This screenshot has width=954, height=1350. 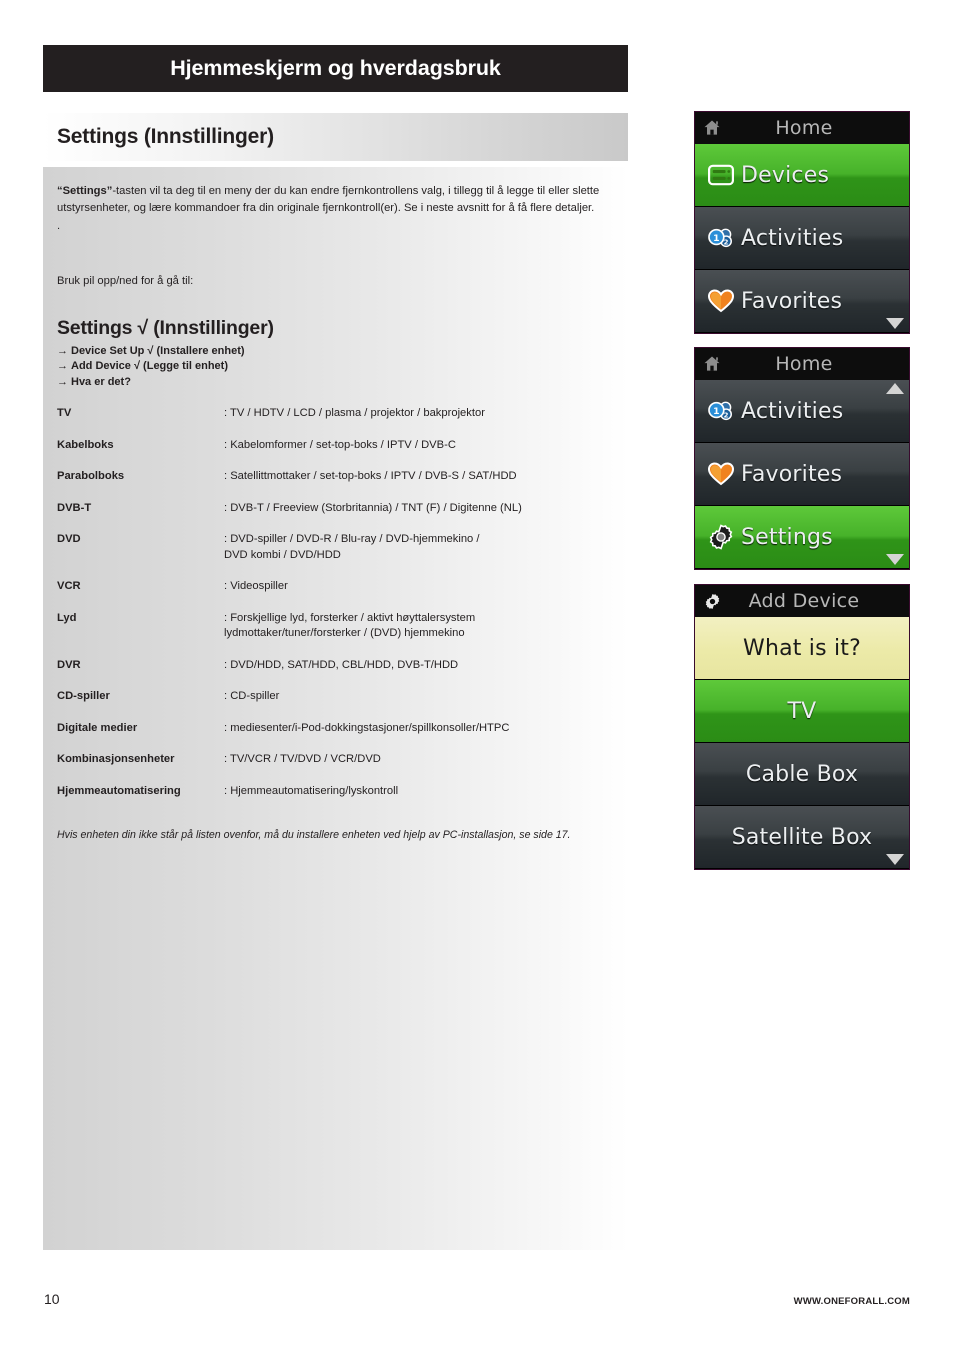 I want to click on menu-item-what-is-it: What is it?, so click(x=802, y=648).